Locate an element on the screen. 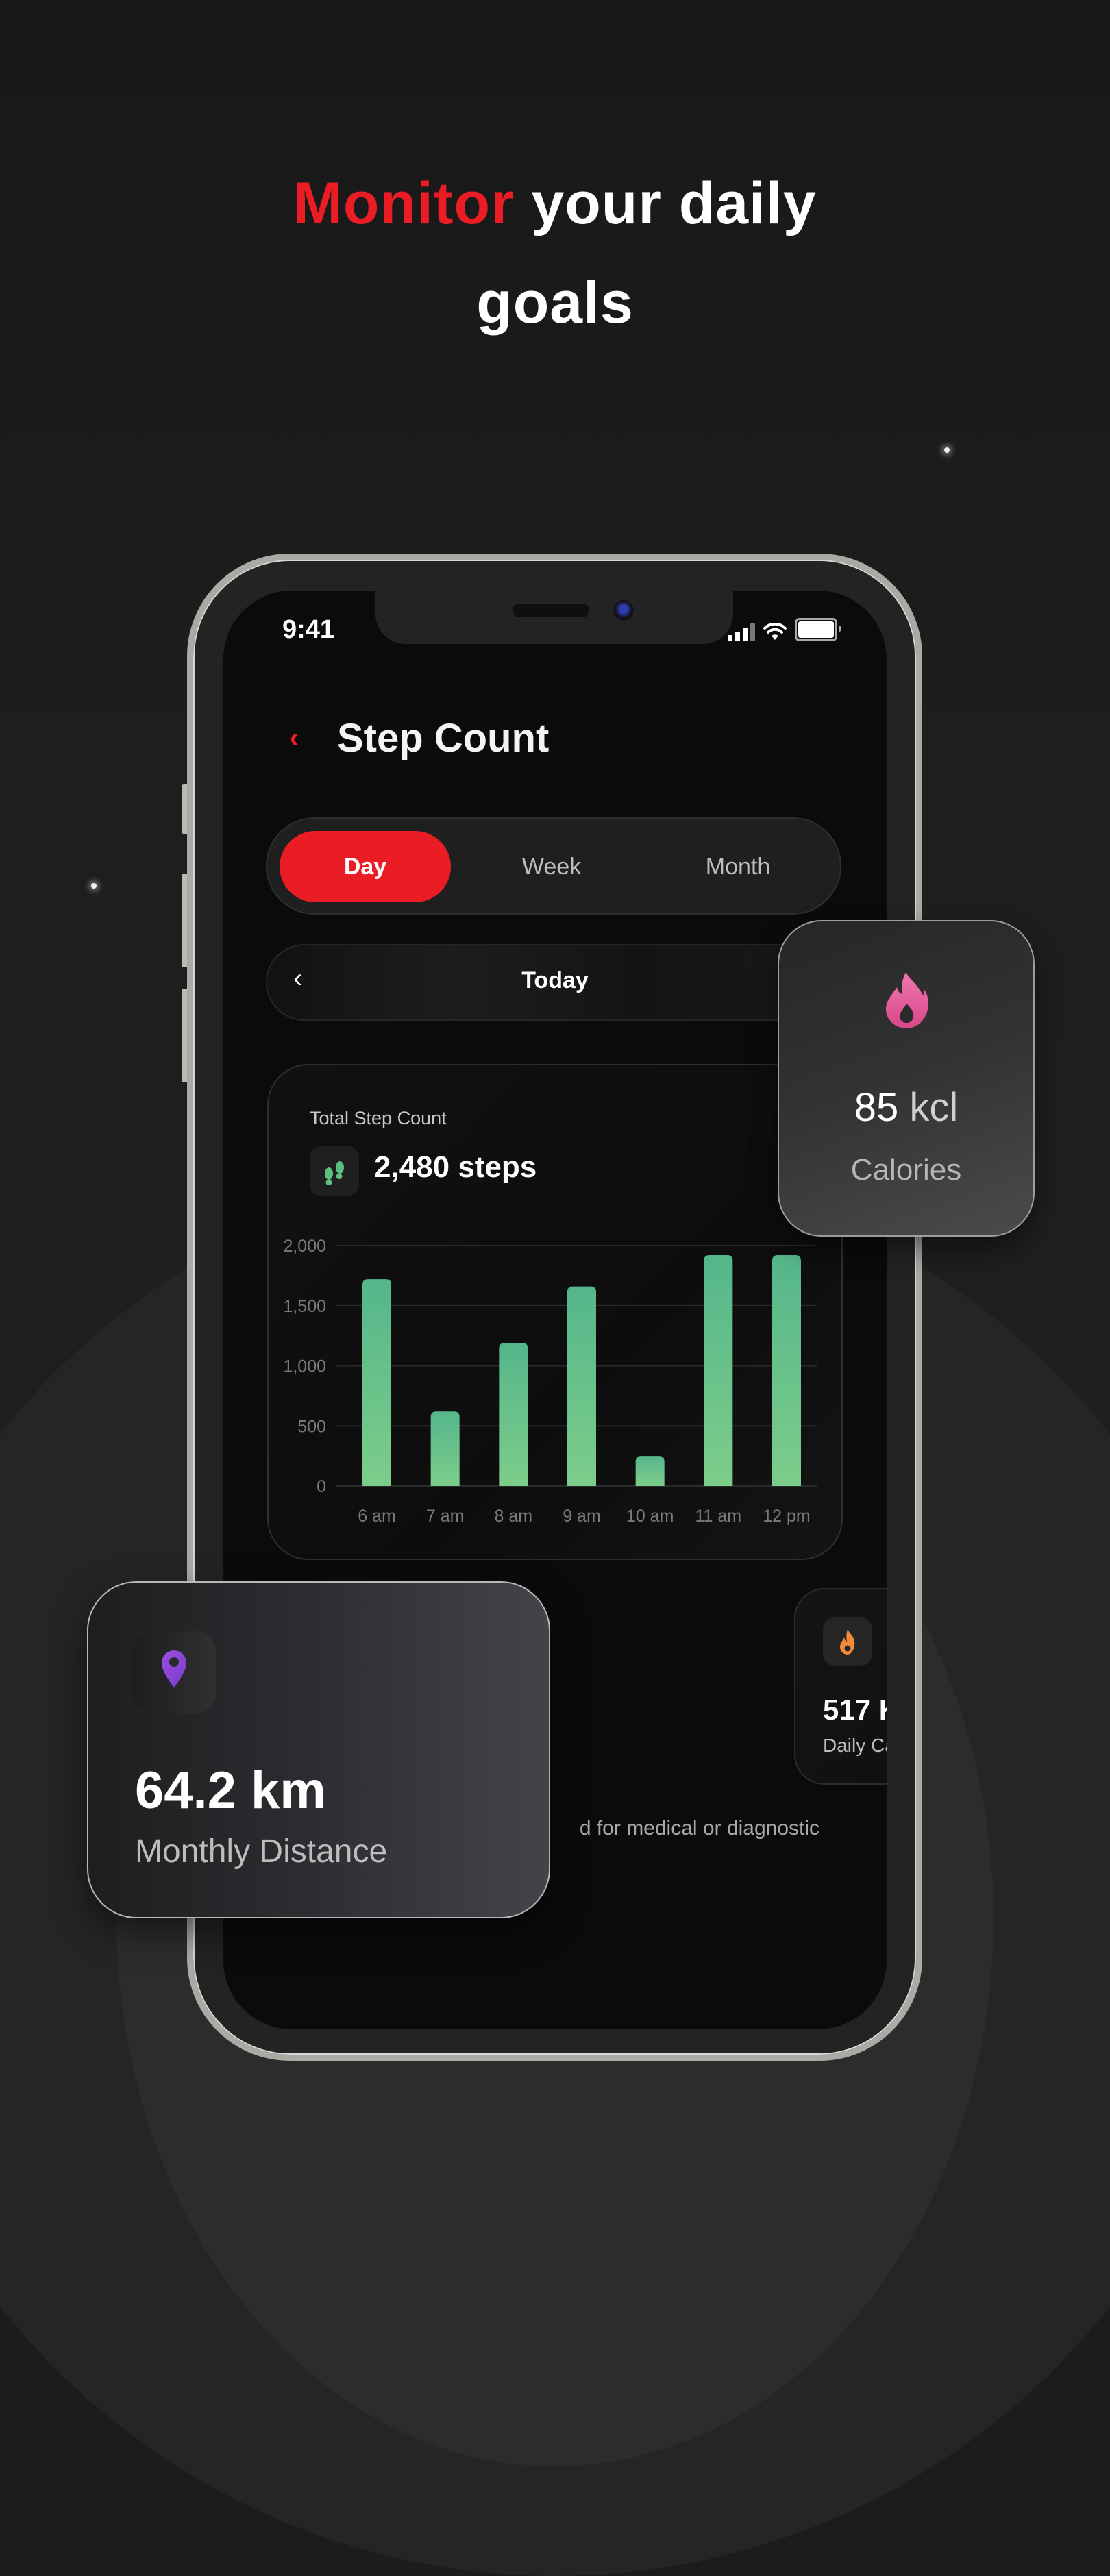  monthly-distance-label: Monthly Distance is located at coordinates (261, 1851).